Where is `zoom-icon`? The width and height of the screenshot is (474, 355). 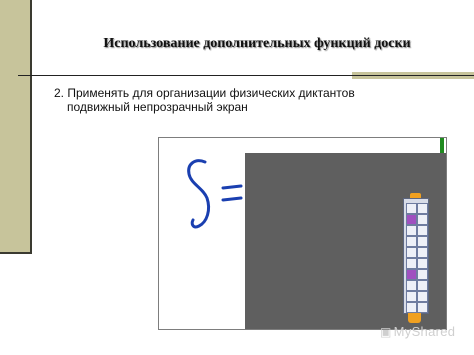
zoom-icon is located at coordinates (411, 307).